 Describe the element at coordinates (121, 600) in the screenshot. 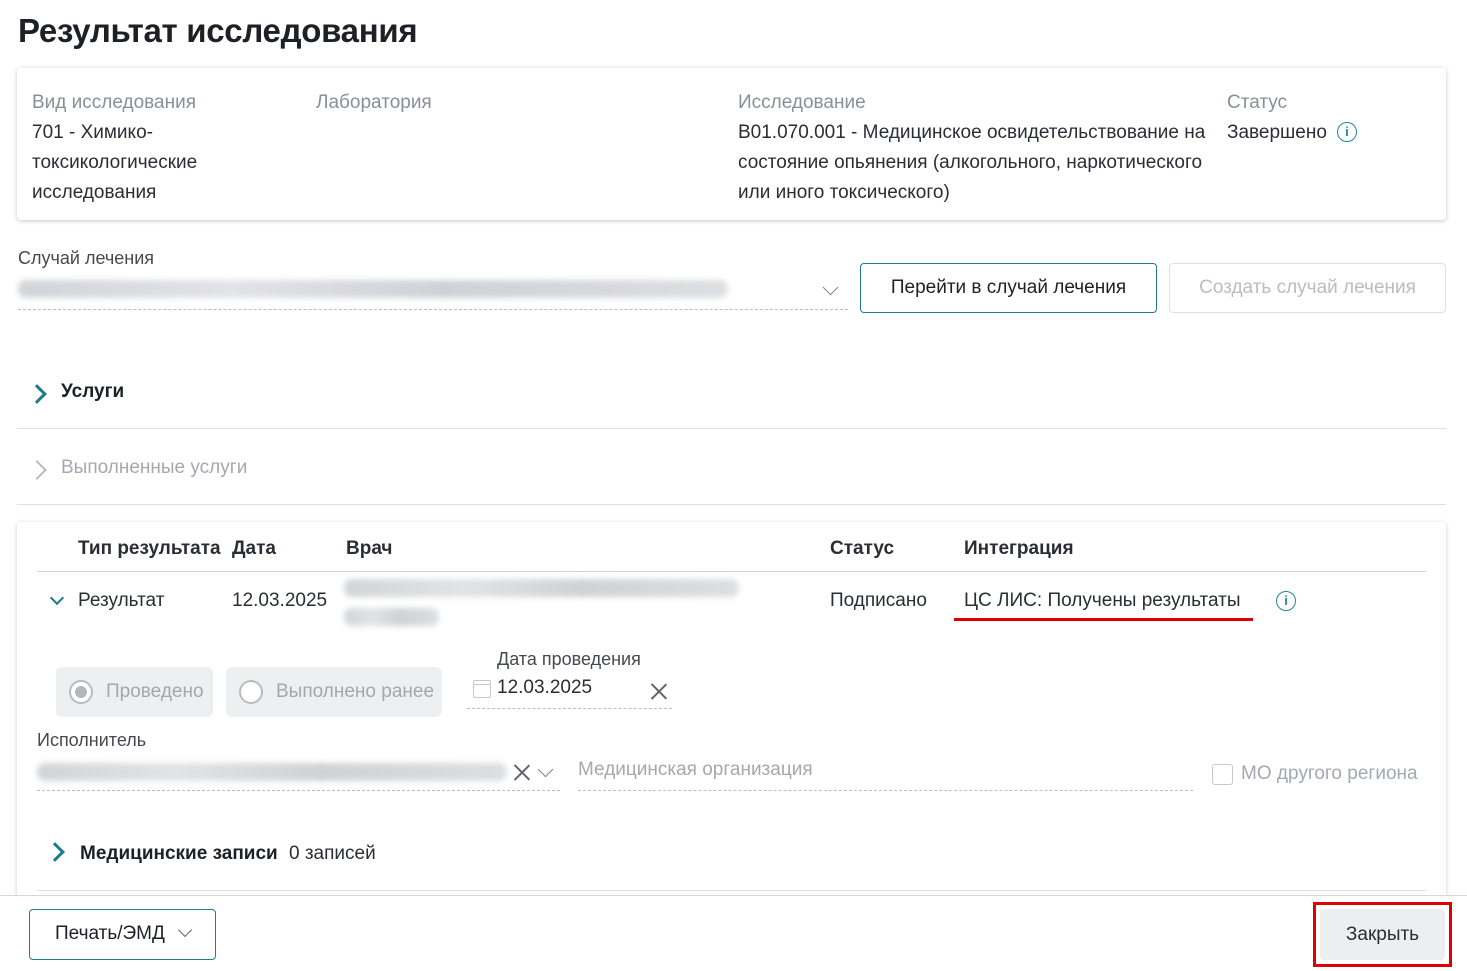

I see `row-type: Результат` at that location.